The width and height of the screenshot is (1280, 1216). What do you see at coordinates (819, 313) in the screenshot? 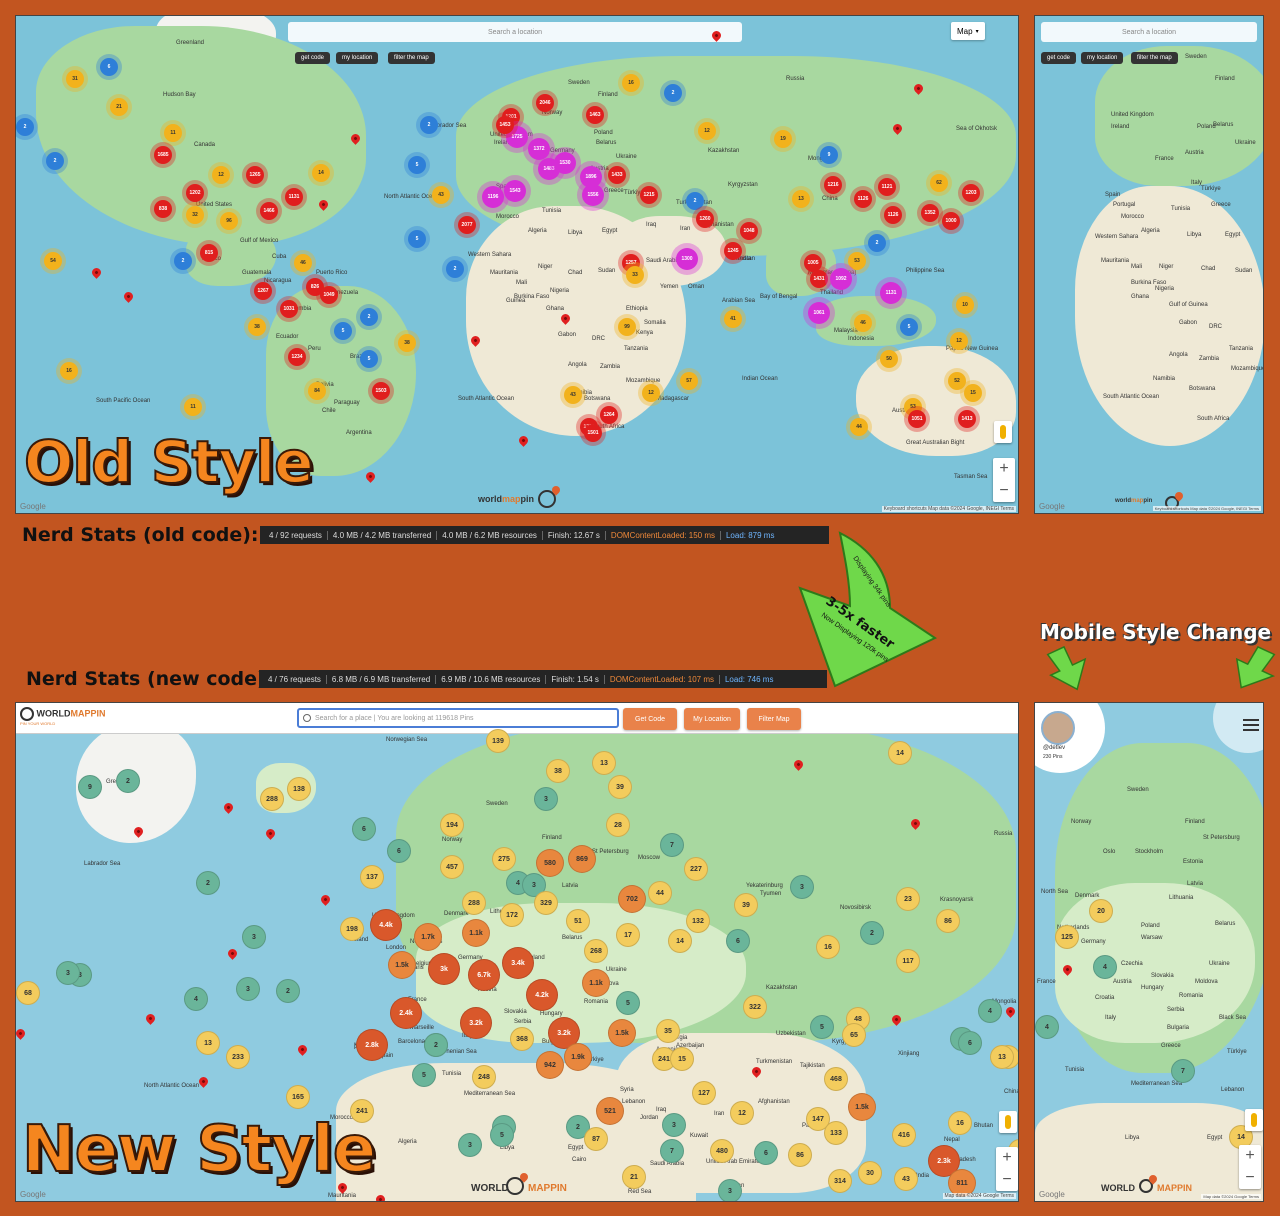
I see `pin-cluster: 1061` at bounding box center [819, 313].